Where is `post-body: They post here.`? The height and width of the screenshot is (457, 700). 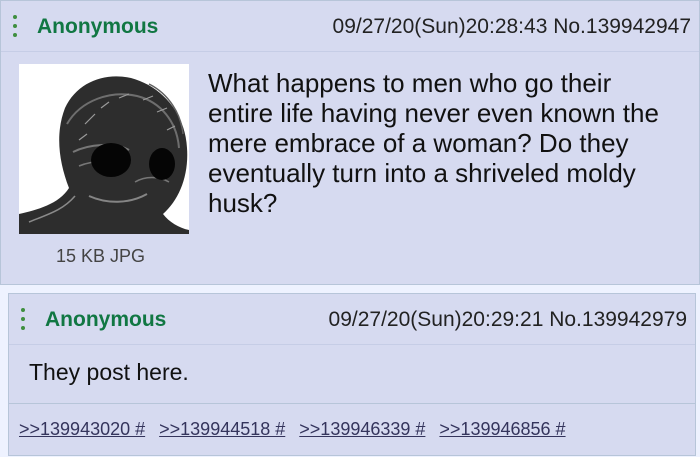 post-body: They post here. is located at coordinates (109, 372).